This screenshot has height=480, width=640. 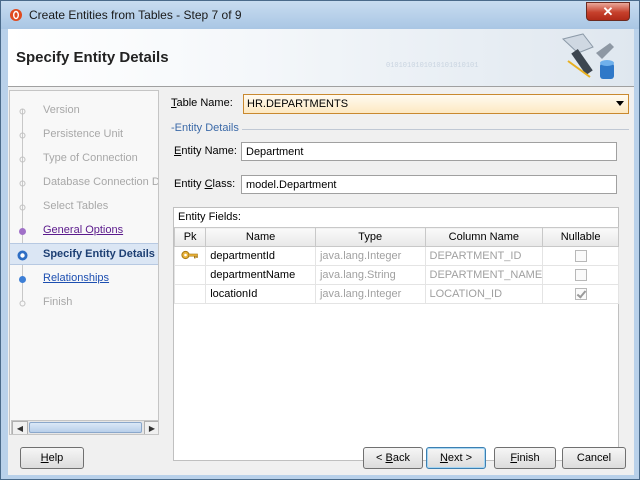 I want to click on scroll-right-icon: ▶, so click(x=151, y=427).